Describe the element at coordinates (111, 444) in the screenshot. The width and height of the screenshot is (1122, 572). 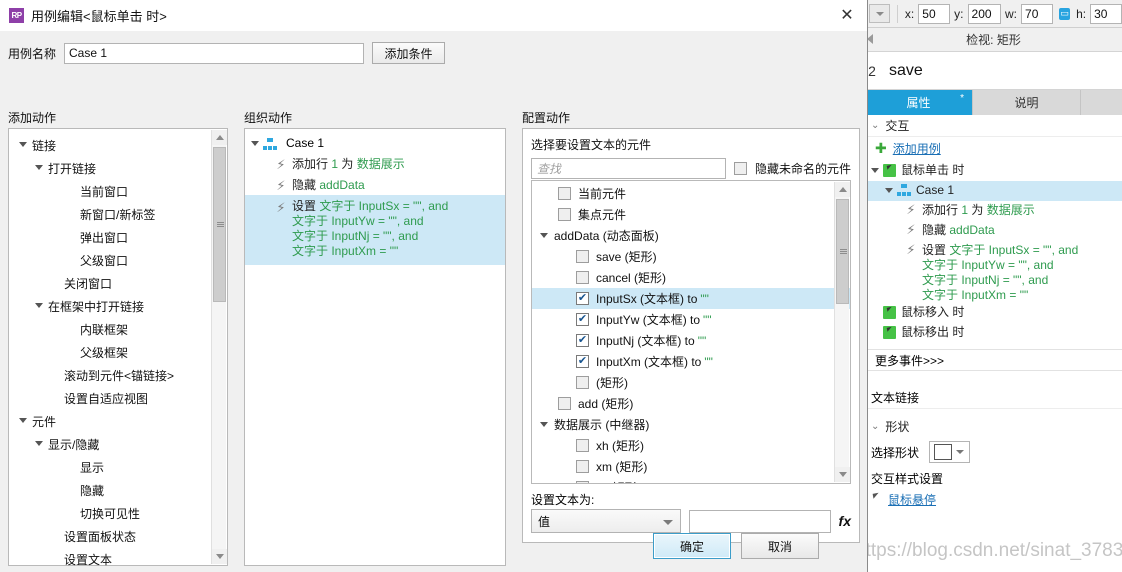
I see `add-action-item: 显示/隐藏` at that location.